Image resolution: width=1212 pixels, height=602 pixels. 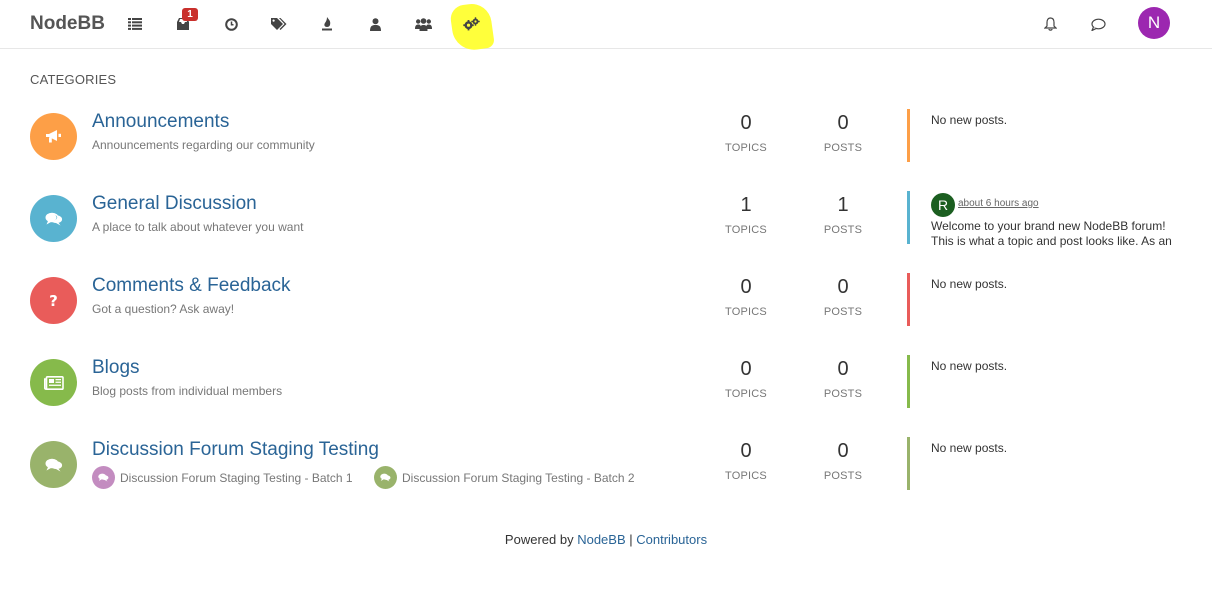 What do you see at coordinates (235, 450) in the screenshot?
I see `category-title: Discussion Forum Staging Testing` at bounding box center [235, 450].